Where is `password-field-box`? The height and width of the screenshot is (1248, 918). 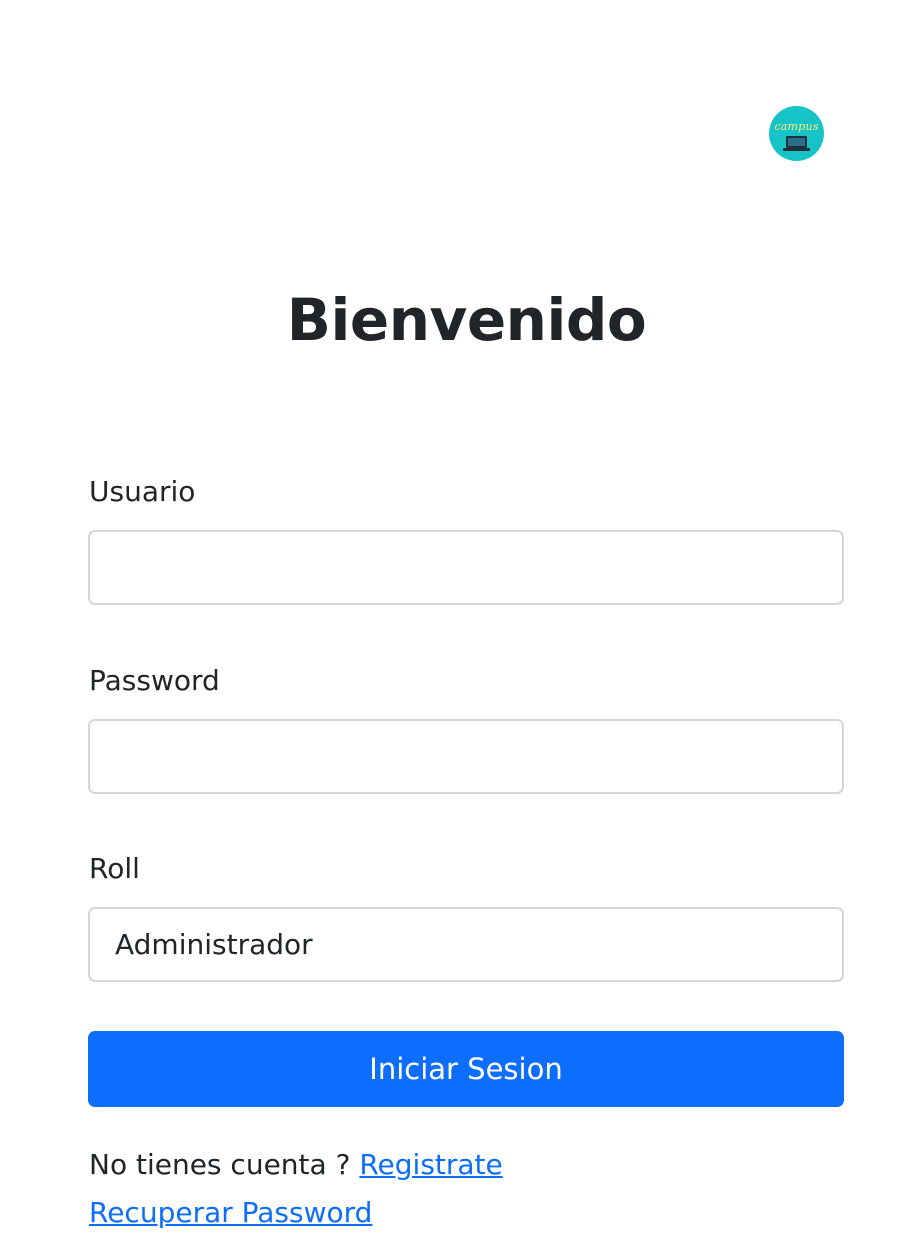 password-field-box is located at coordinates (466, 756).